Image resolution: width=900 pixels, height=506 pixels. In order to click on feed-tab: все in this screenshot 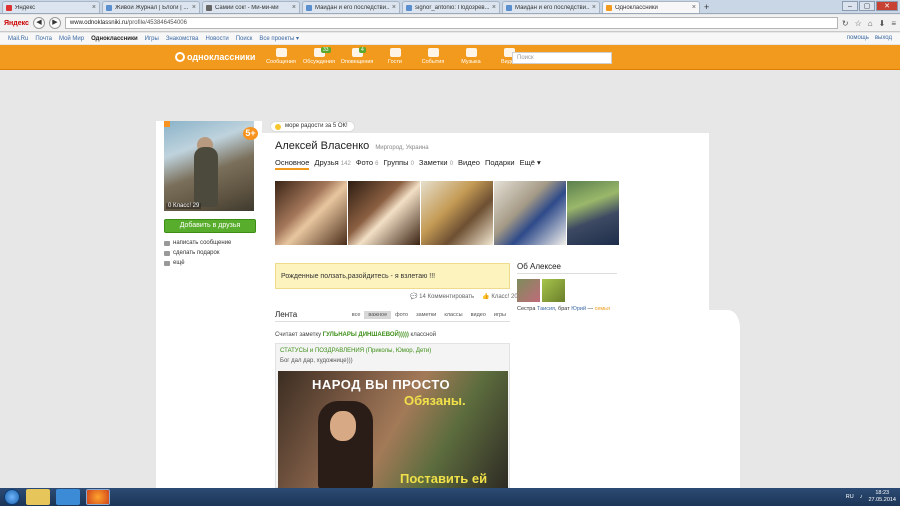, I will do `click(356, 315)`.